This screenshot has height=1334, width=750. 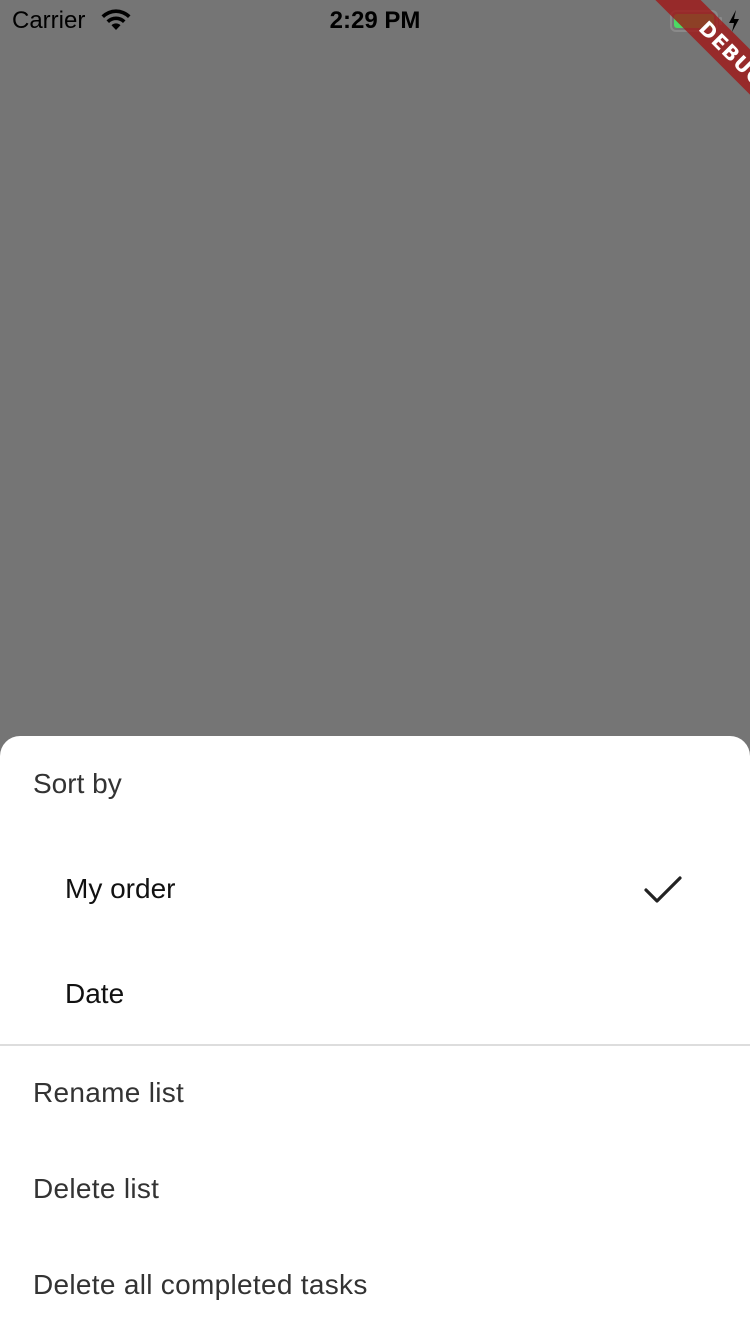 What do you see at coordinates (95, 993) in the screenshot?
I see `sort-option-label: Date` at bounding box center [95, 993].